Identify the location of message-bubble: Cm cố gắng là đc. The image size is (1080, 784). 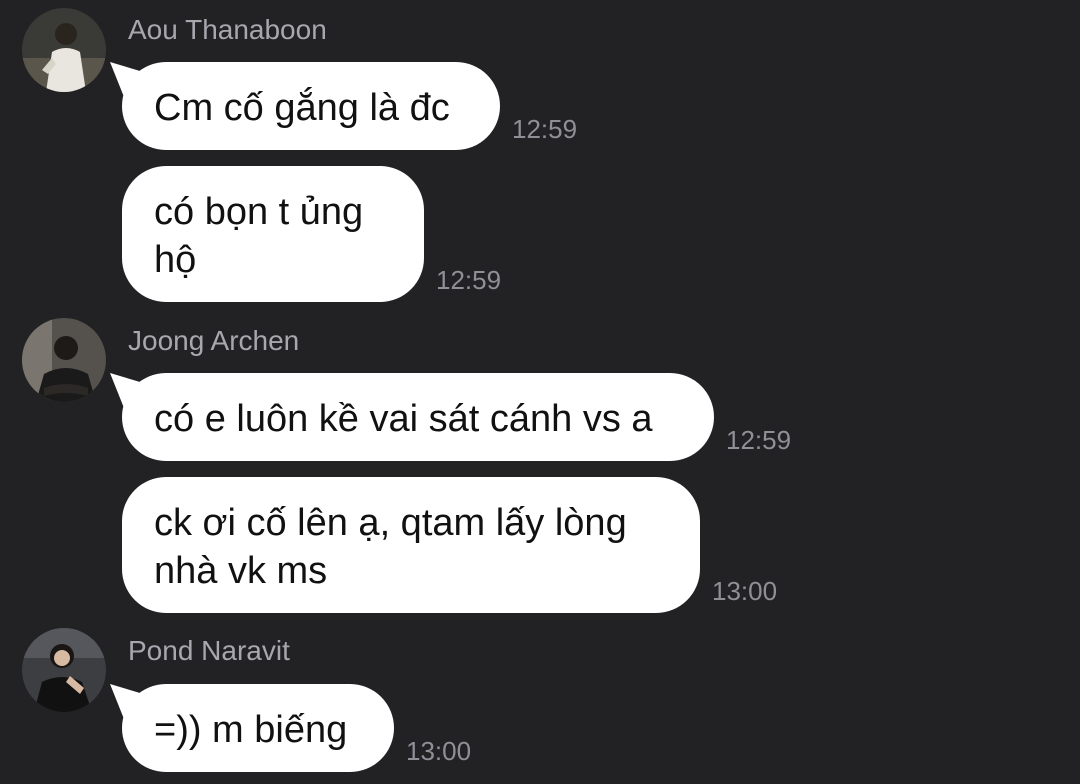
(311, 106).